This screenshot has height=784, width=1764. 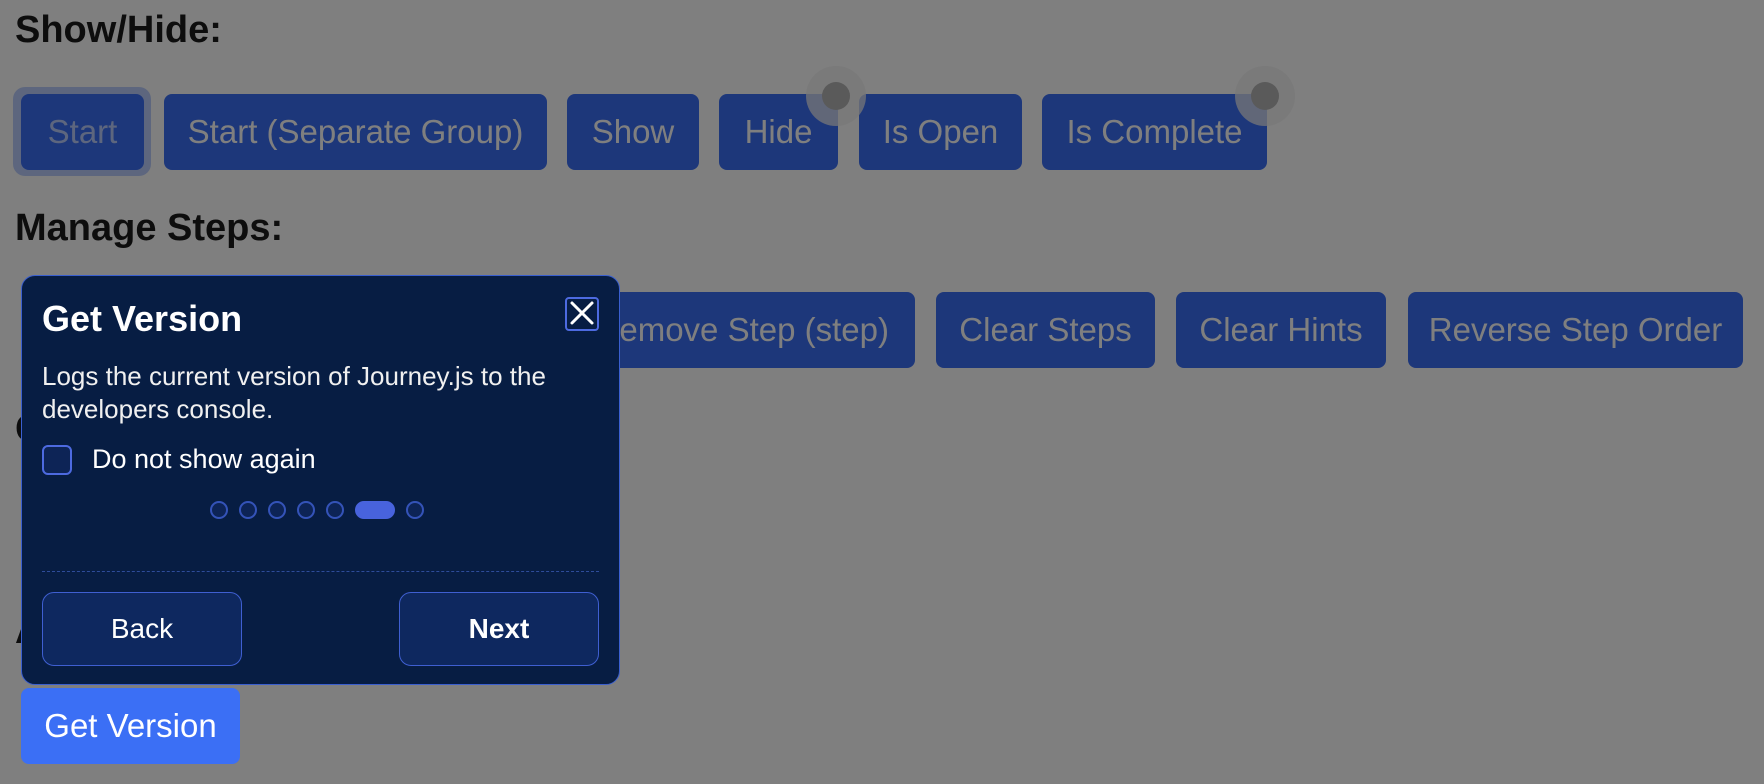 I want to click on do-not-show-again-label: Do not show again, so click(x=204, y=459).